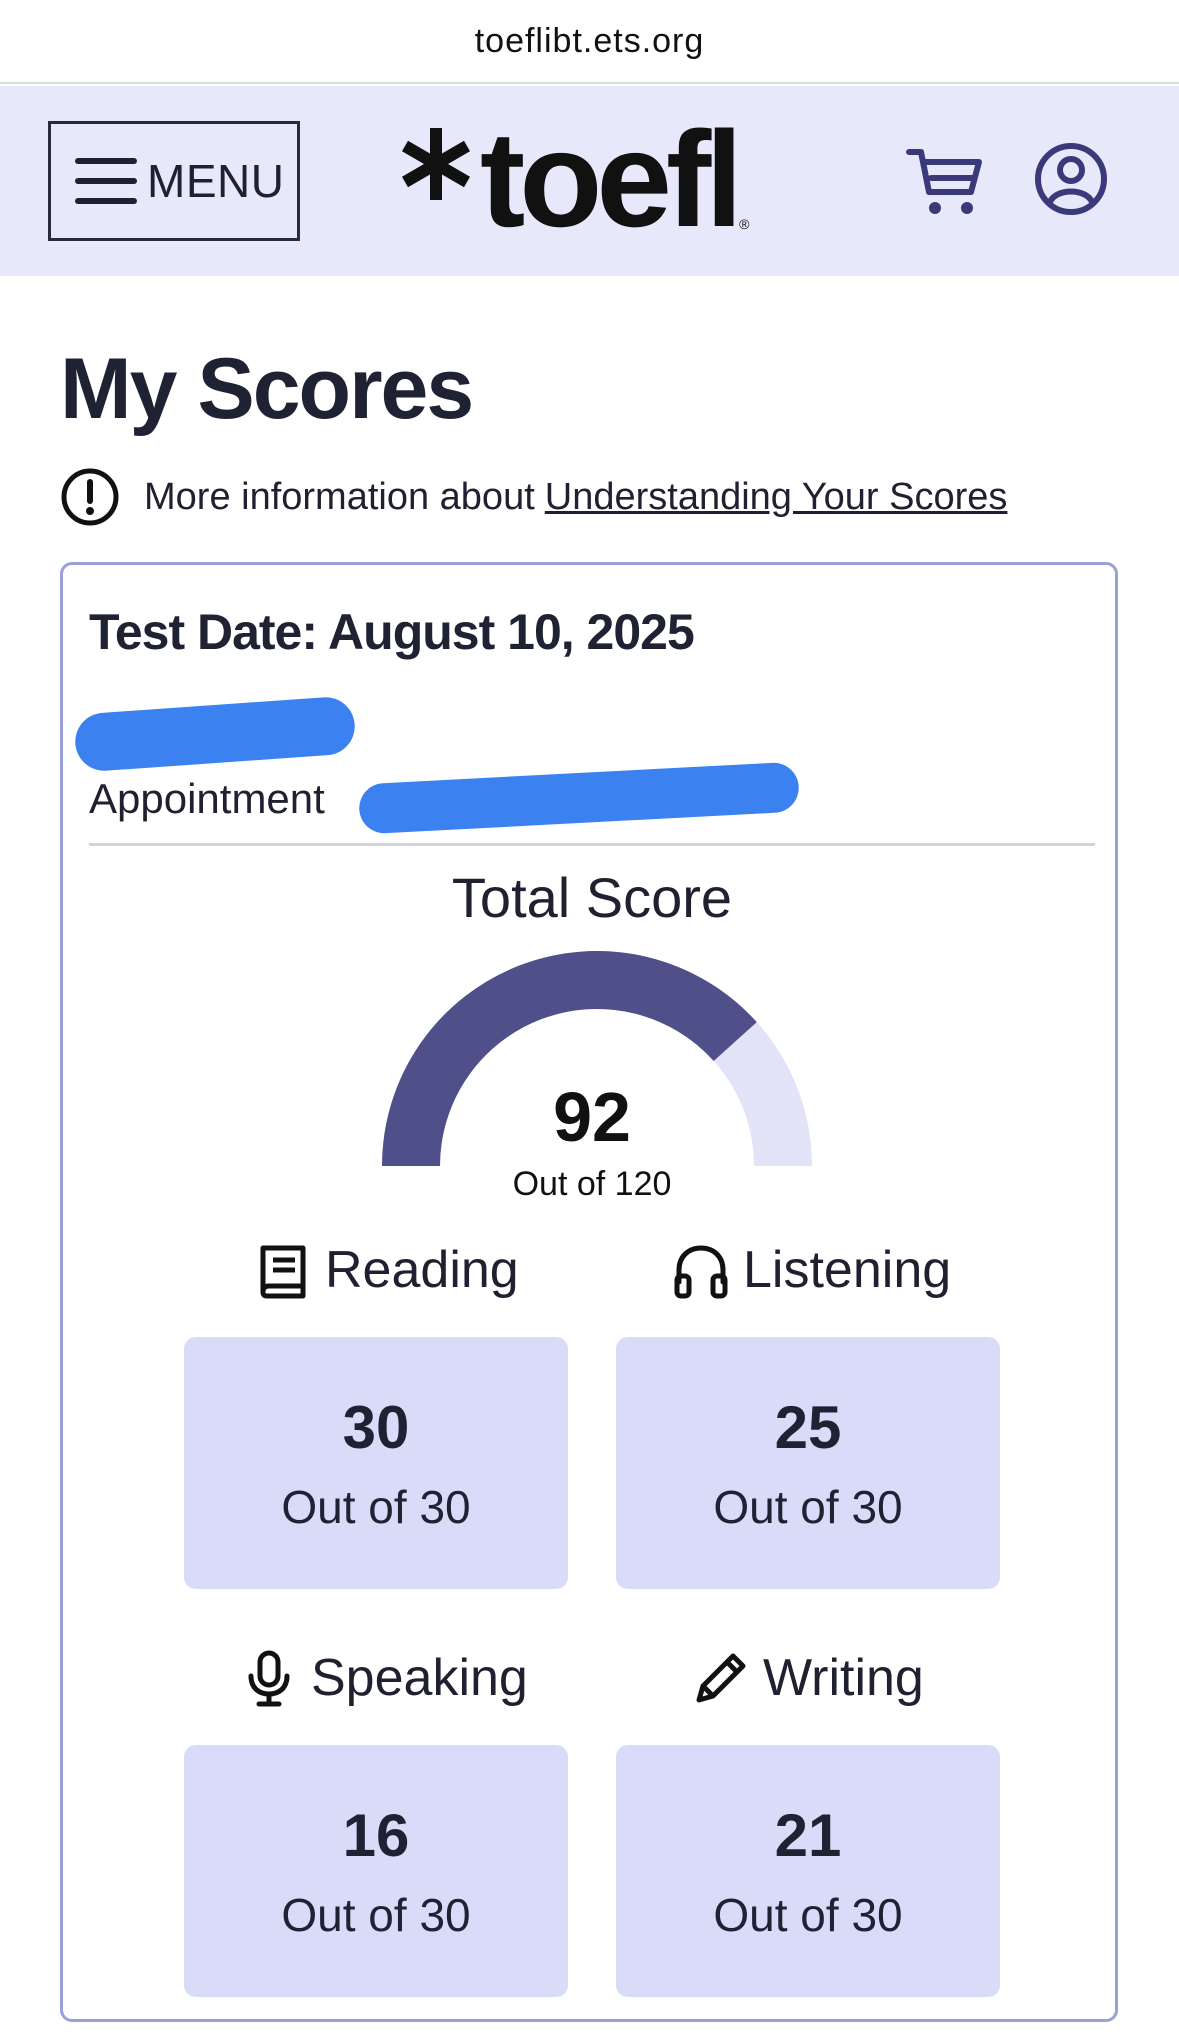 The image size is (1179, 2038). I want to click on total-score-label: Total Score, so click(592, 897).